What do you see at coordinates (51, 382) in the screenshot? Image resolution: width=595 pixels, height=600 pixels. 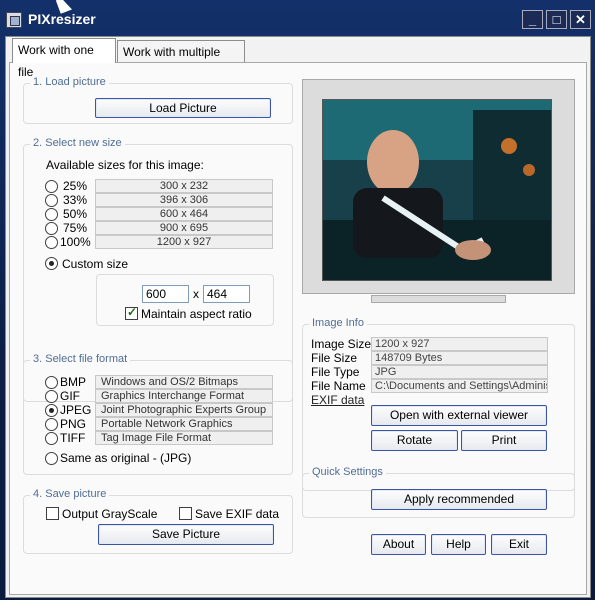 I see `format-radio-bmp` at bounding box center [51, 382].